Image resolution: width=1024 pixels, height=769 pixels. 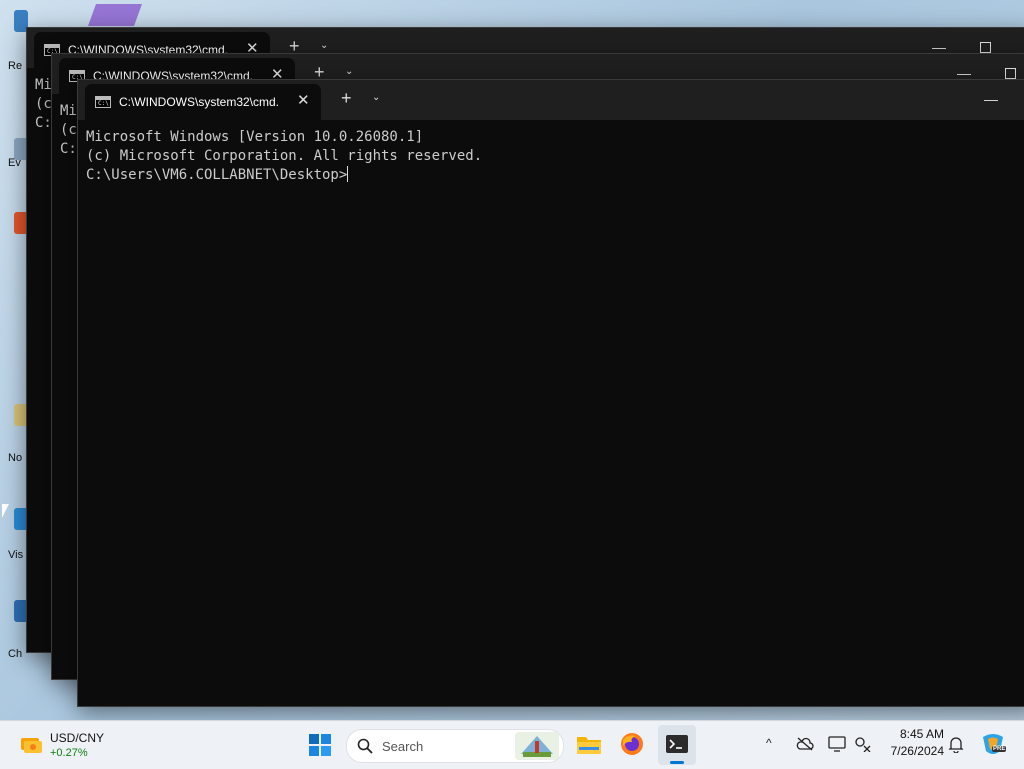 What do you see at coordinates (632, 744) in the screenshot?
I see `firefox-icon` at bounding box center [632, 744].